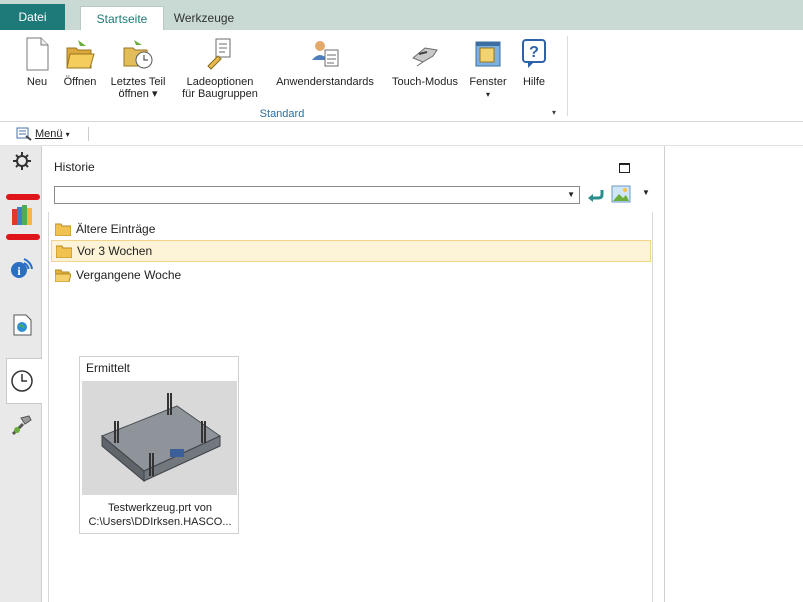 Image resolution: width=803 pixels, height=602 pixels. What do you see at coordinates (401, 134) in the screenshot?
I see `menu-bar: Menü ▾` at bounding box center [401, 134].